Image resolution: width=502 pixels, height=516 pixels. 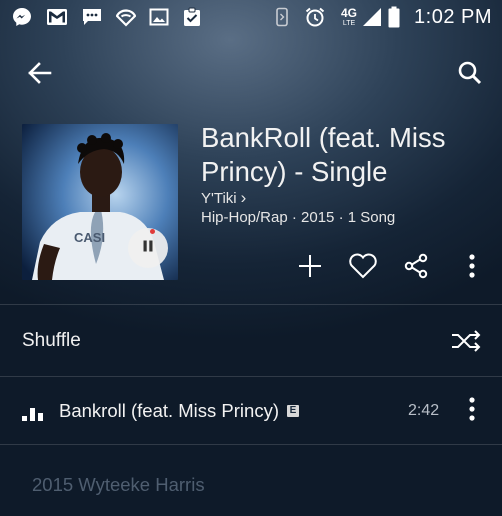 What do you see at coordinates (126, 17) in the screenshot?
I see `wifi-icon` at bounding box center [126, 17].